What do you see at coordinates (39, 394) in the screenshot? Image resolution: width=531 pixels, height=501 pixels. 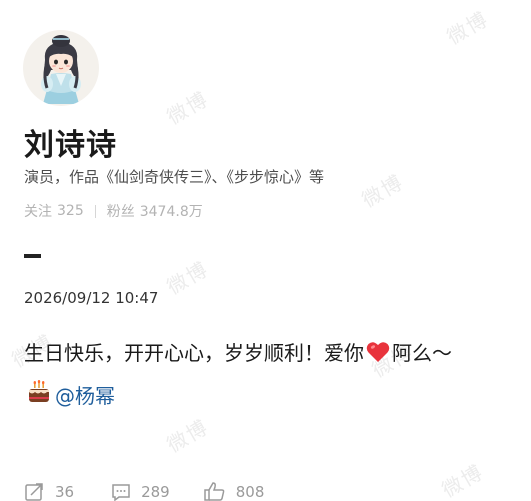 I see `birthday-cake-icon` at bounding box center [39, 394].